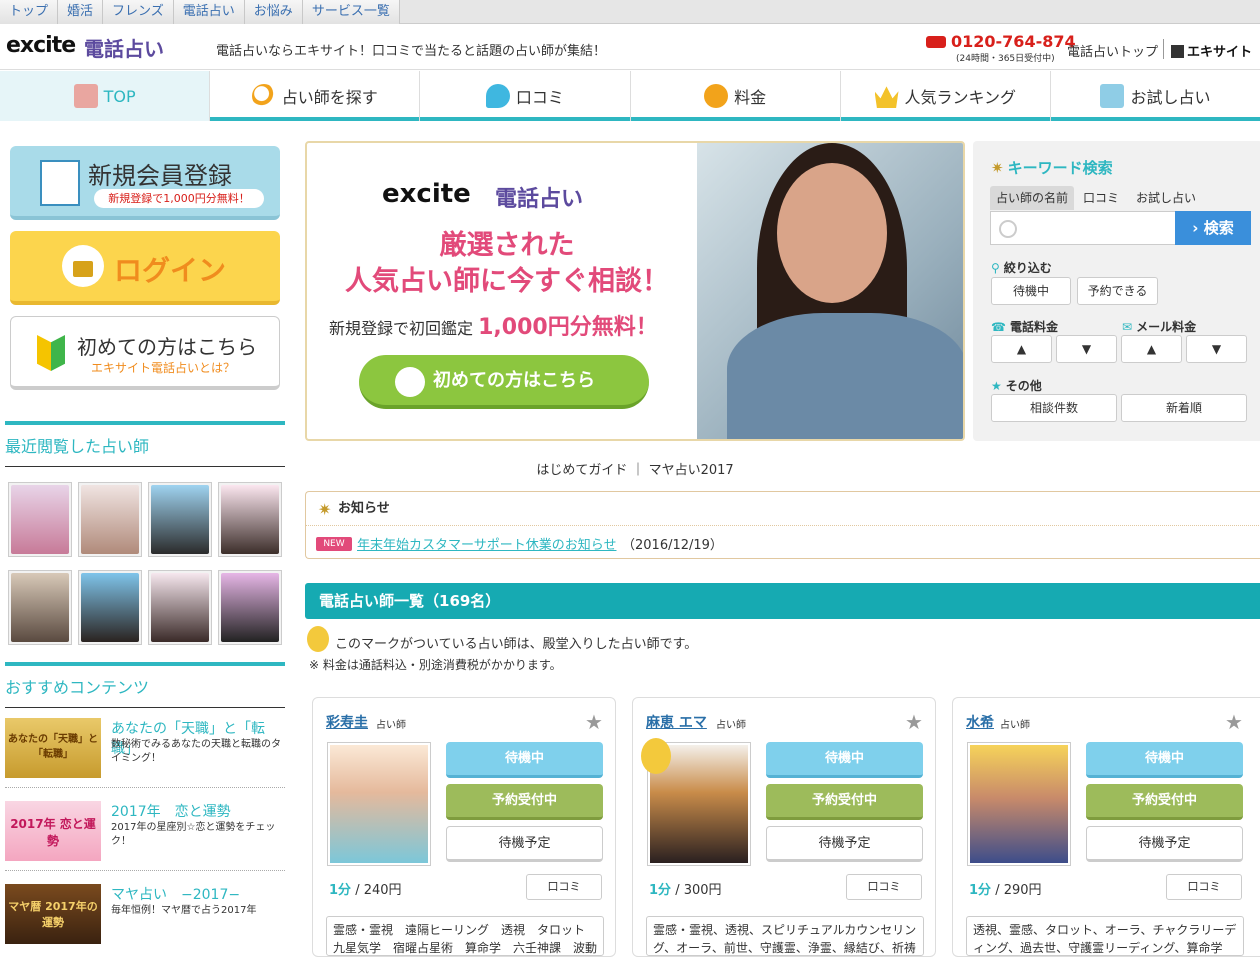  I want to click on topbar-link-top: トップ, so click(29, 12).